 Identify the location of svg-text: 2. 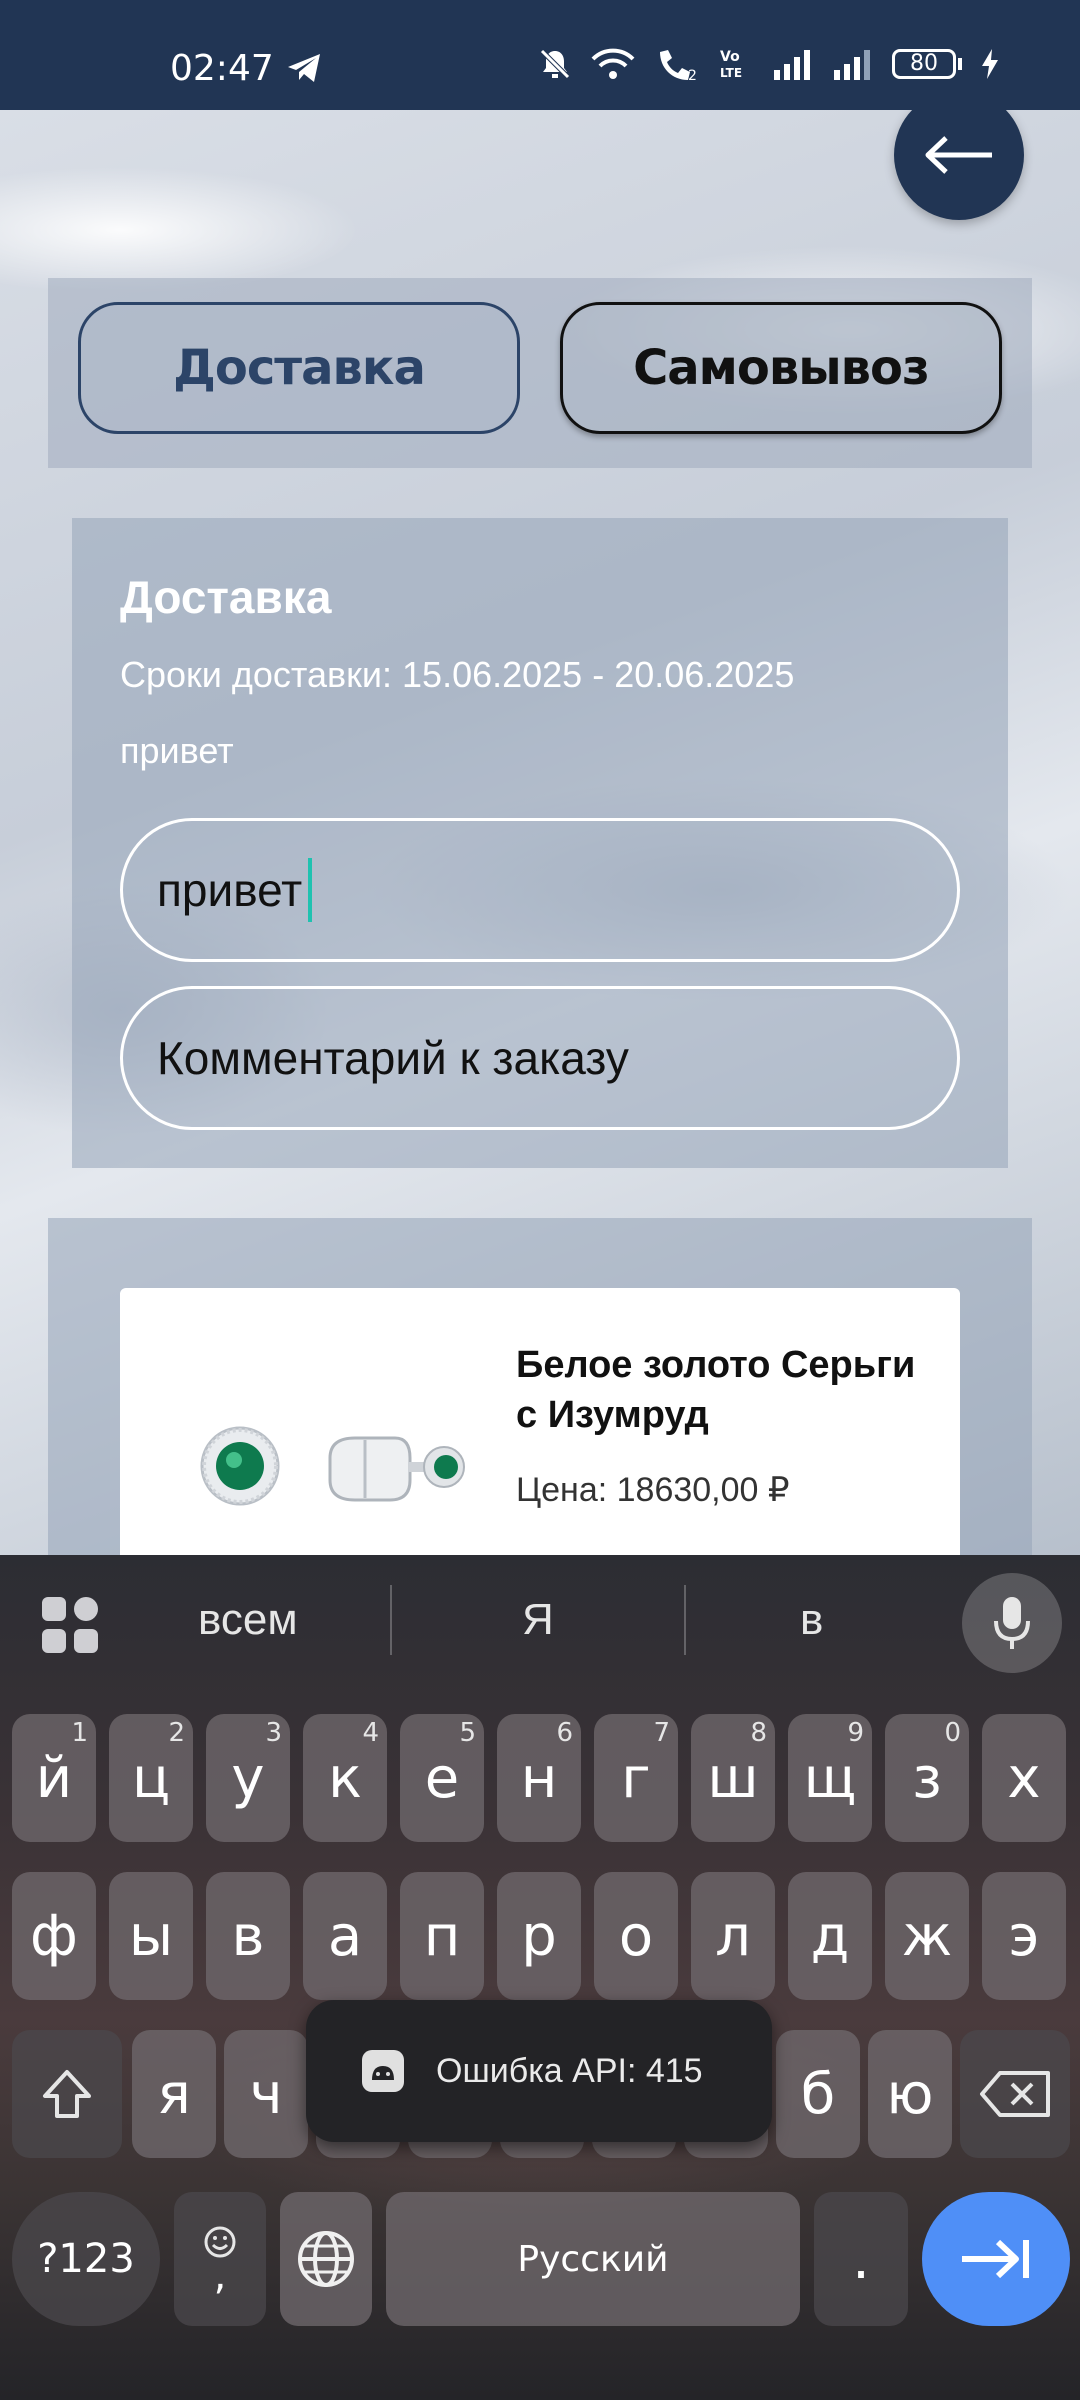
(692, 75).